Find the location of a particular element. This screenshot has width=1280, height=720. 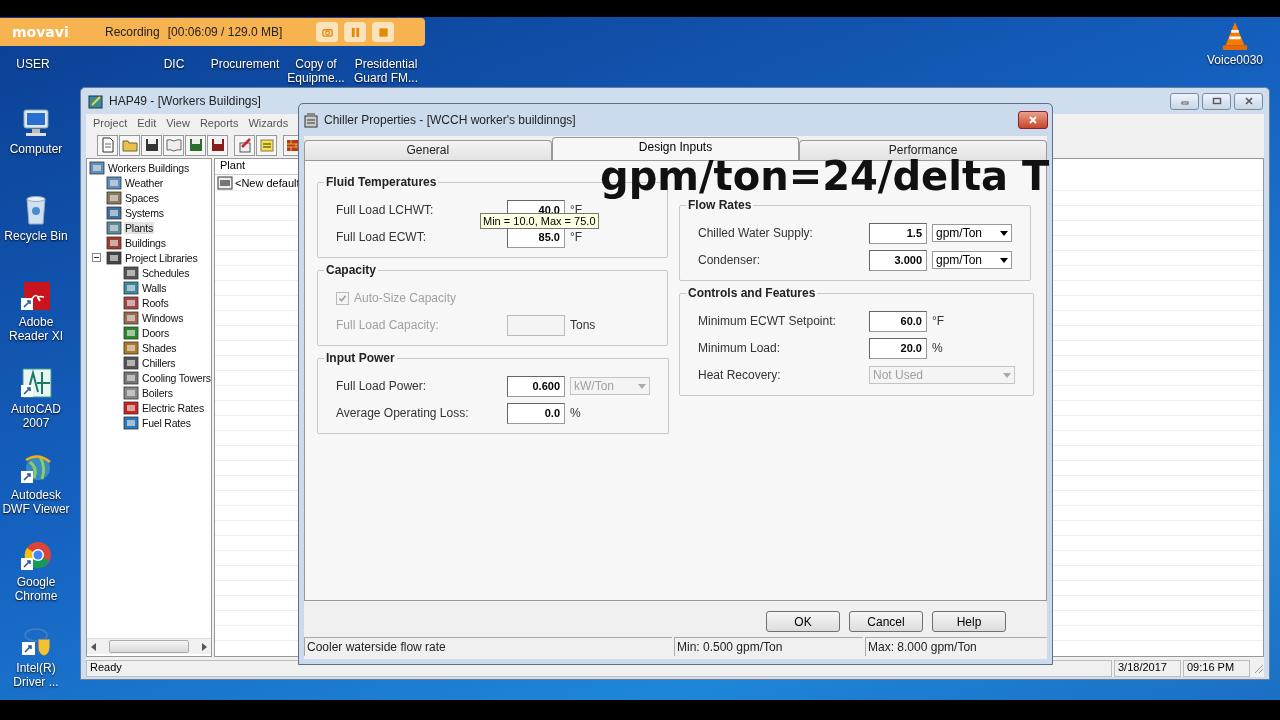

tree-item: Spaces is located at coordinates (142, 197).